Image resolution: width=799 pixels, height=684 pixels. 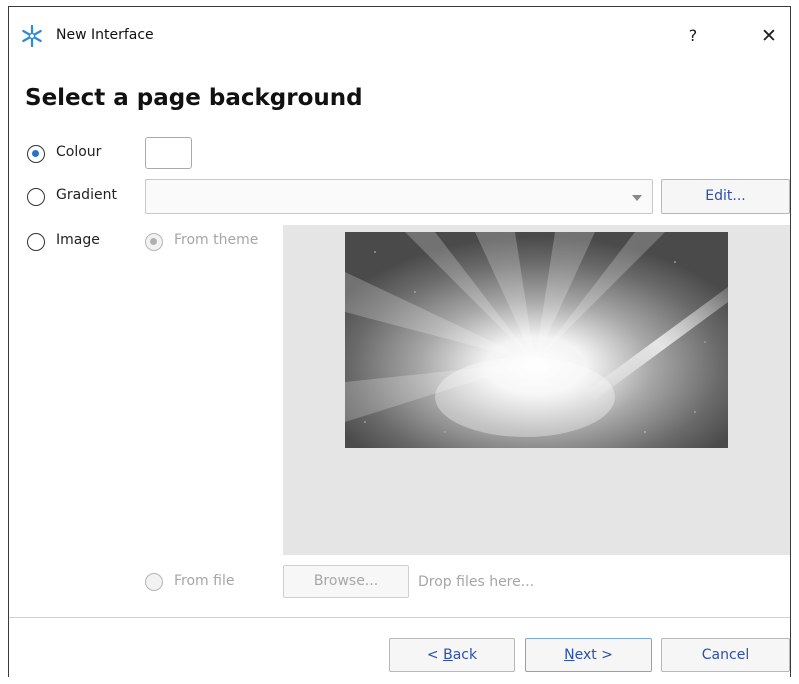 I want to click on gradient-label: Gradient, so click(x=86, y=195).